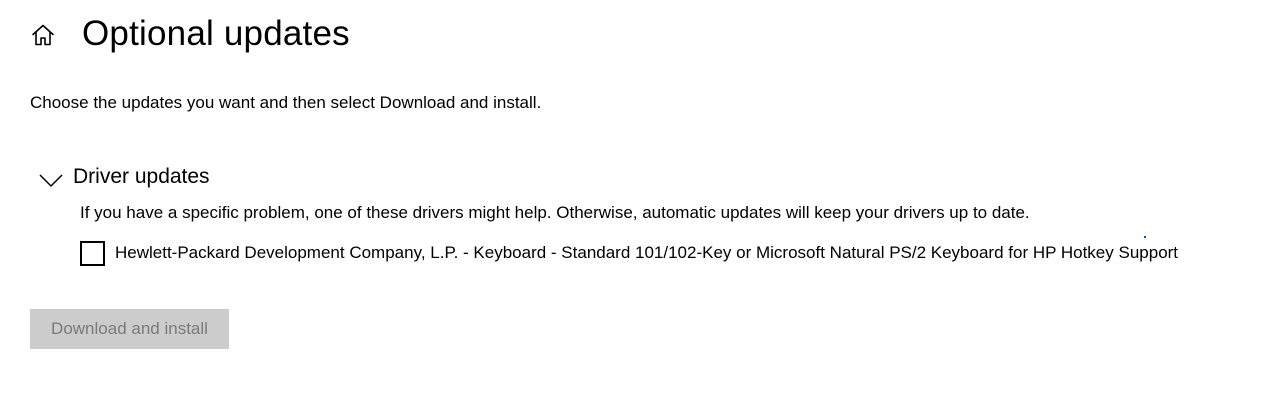 This screenshot has height=412, width=1274. What do you see at coordinates (216, 33) in the screenshot?
I see `page-title: Optional updates` at bounding box center [216, 33].